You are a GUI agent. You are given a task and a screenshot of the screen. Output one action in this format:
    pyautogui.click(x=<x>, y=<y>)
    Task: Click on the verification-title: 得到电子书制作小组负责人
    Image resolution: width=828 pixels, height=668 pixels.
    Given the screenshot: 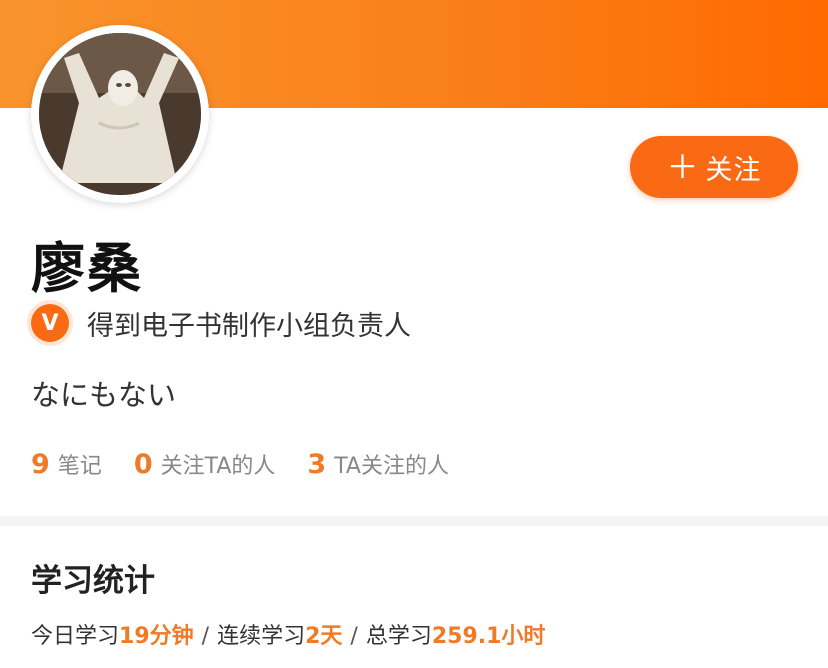 What is the action you would take?
    pyautogui.click(x=249, y=326)
    